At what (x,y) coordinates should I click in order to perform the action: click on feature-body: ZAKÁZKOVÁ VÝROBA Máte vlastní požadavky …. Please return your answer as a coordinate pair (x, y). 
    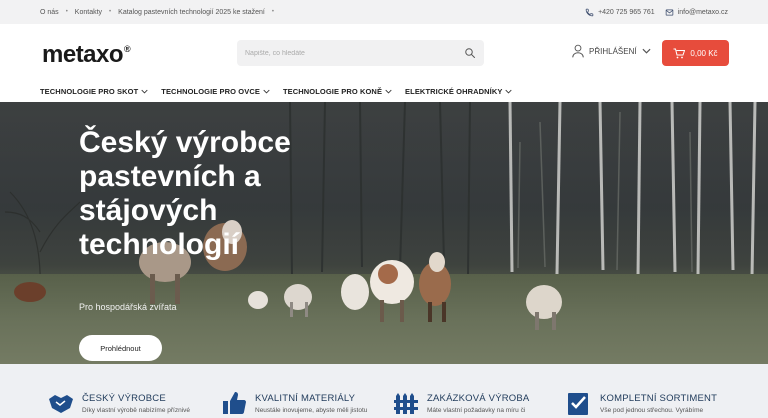
    Looking at the image, I should click on (478, 403).